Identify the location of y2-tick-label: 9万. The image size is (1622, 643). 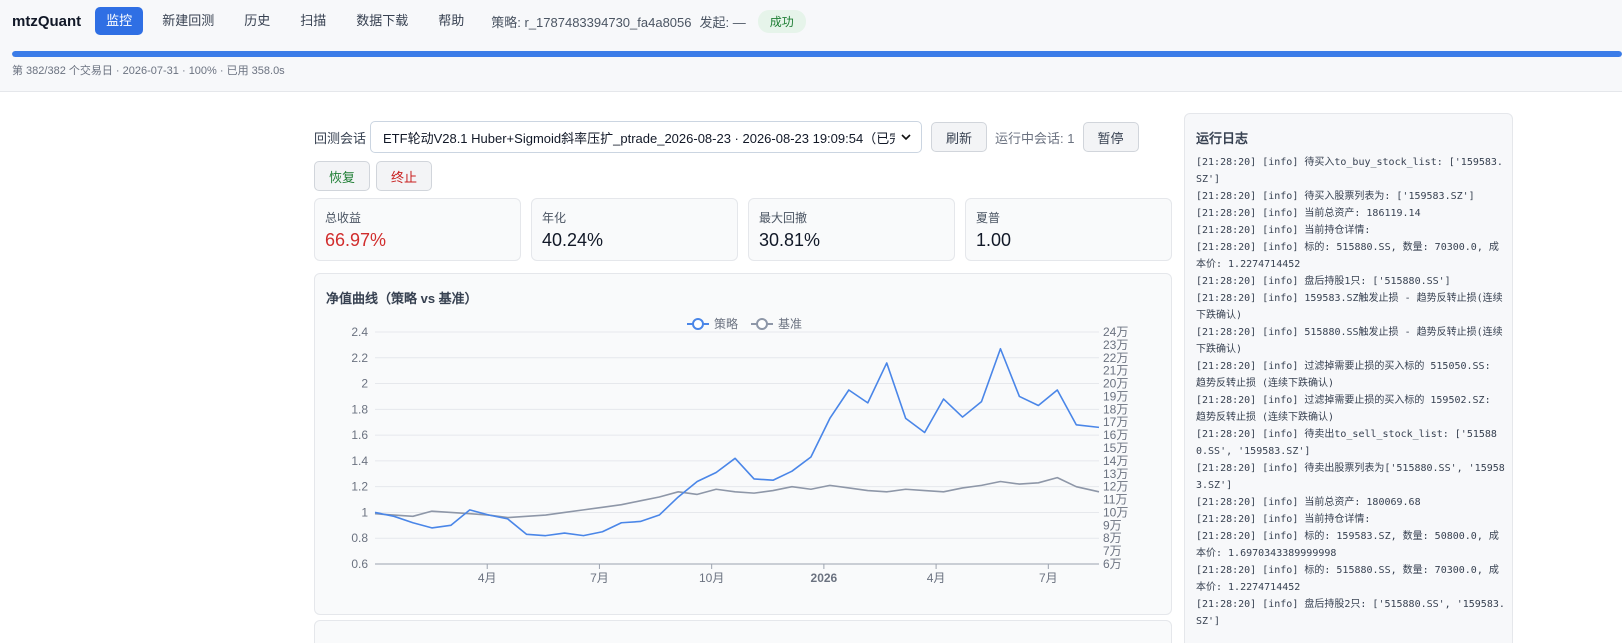
(1112, 525).